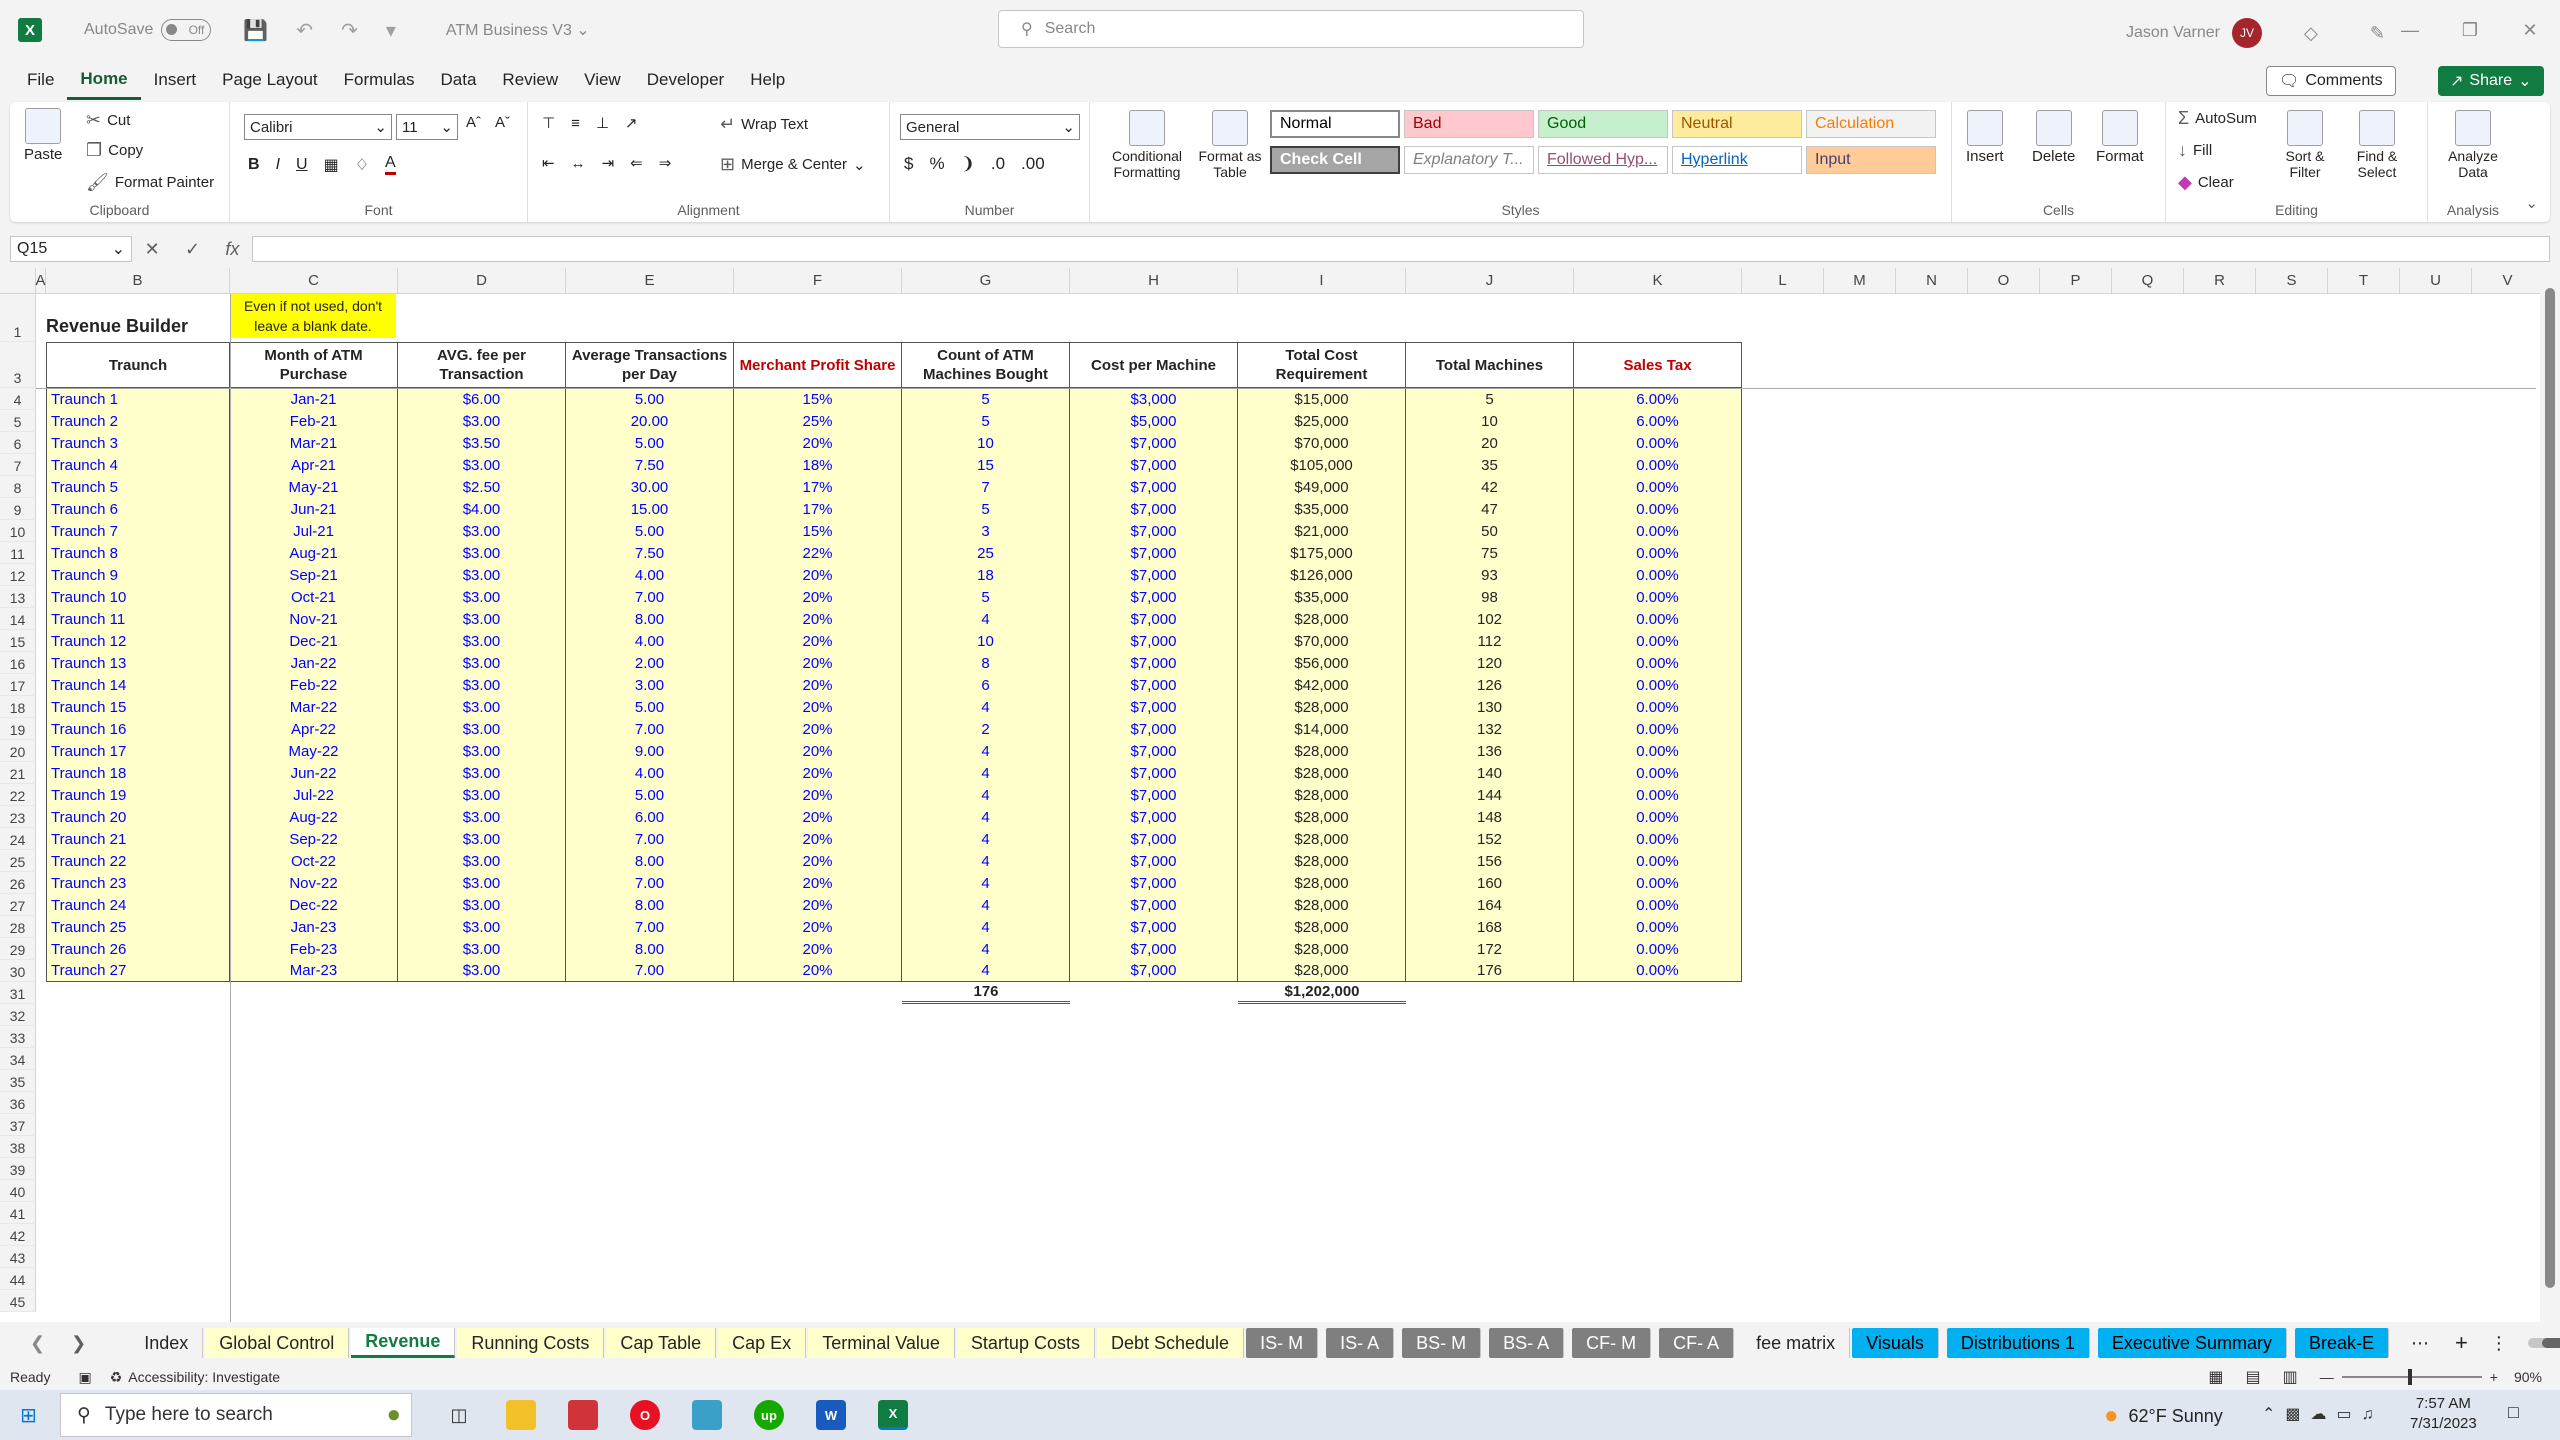 This screenshot has height=1440, width=2560. What do you see at coordinates (893, 1415) in the screenshot?
I see `excel-taskbar-icon: X` at bounding box center [893, 1415].